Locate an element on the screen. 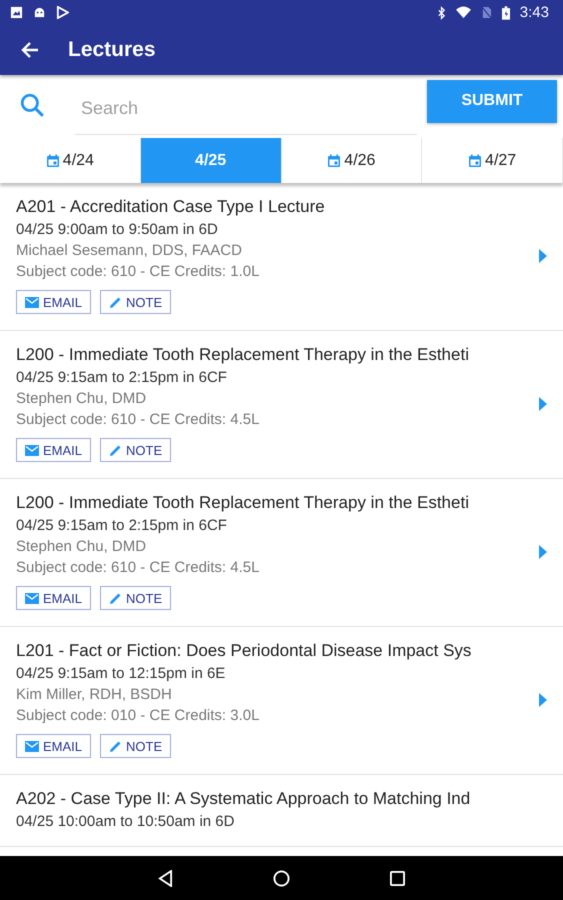 This screenshot has height=900, width=563. lecture-time: 04/25 10:00am to 10:50am in 6D is located at coordinates (126, 821).